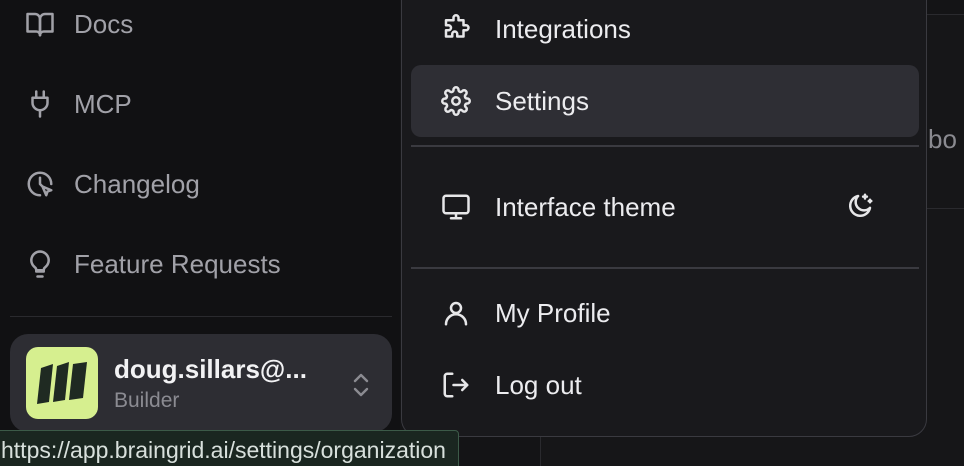  I want to click on menu-item-log-out: Log out, so click(665, 385).